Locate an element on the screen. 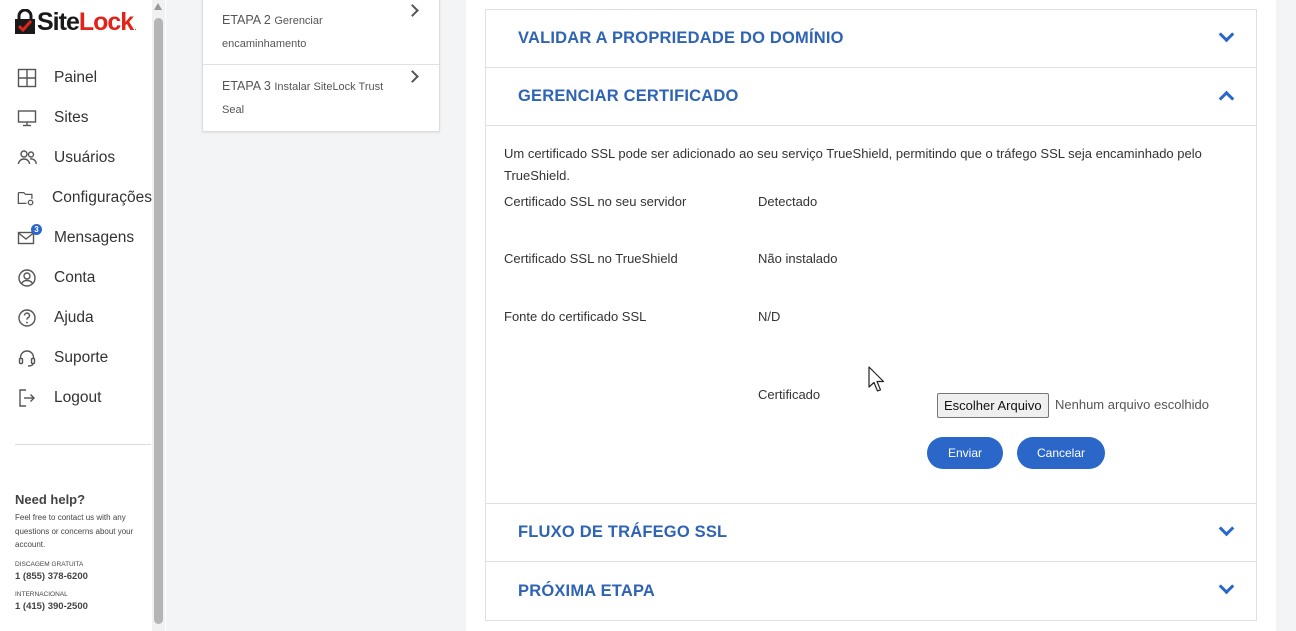 This screenshot has width=1296, height=631. section-title: GERENCIAR CERTIFICADO is located at coordinates (628, 96).